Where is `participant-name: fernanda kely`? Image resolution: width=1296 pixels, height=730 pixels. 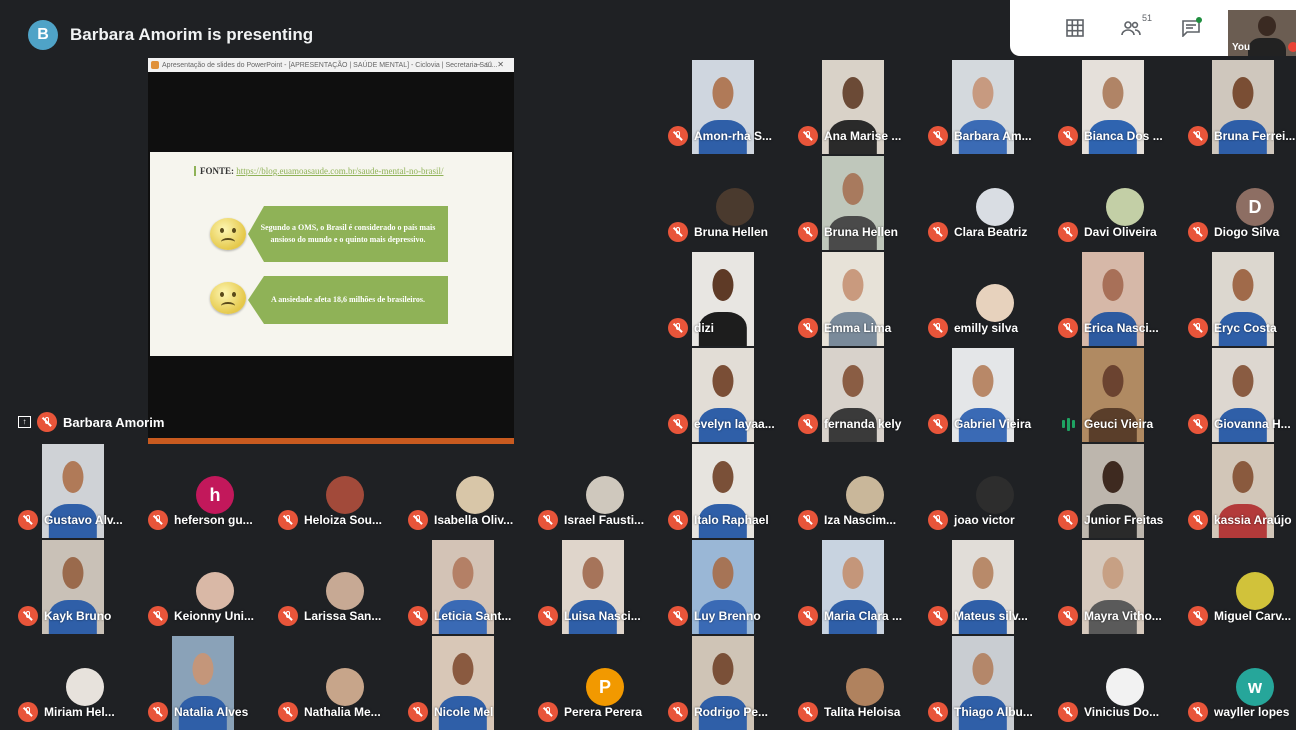
participant-name: fernanda kely is located at coordinates (863, 424).